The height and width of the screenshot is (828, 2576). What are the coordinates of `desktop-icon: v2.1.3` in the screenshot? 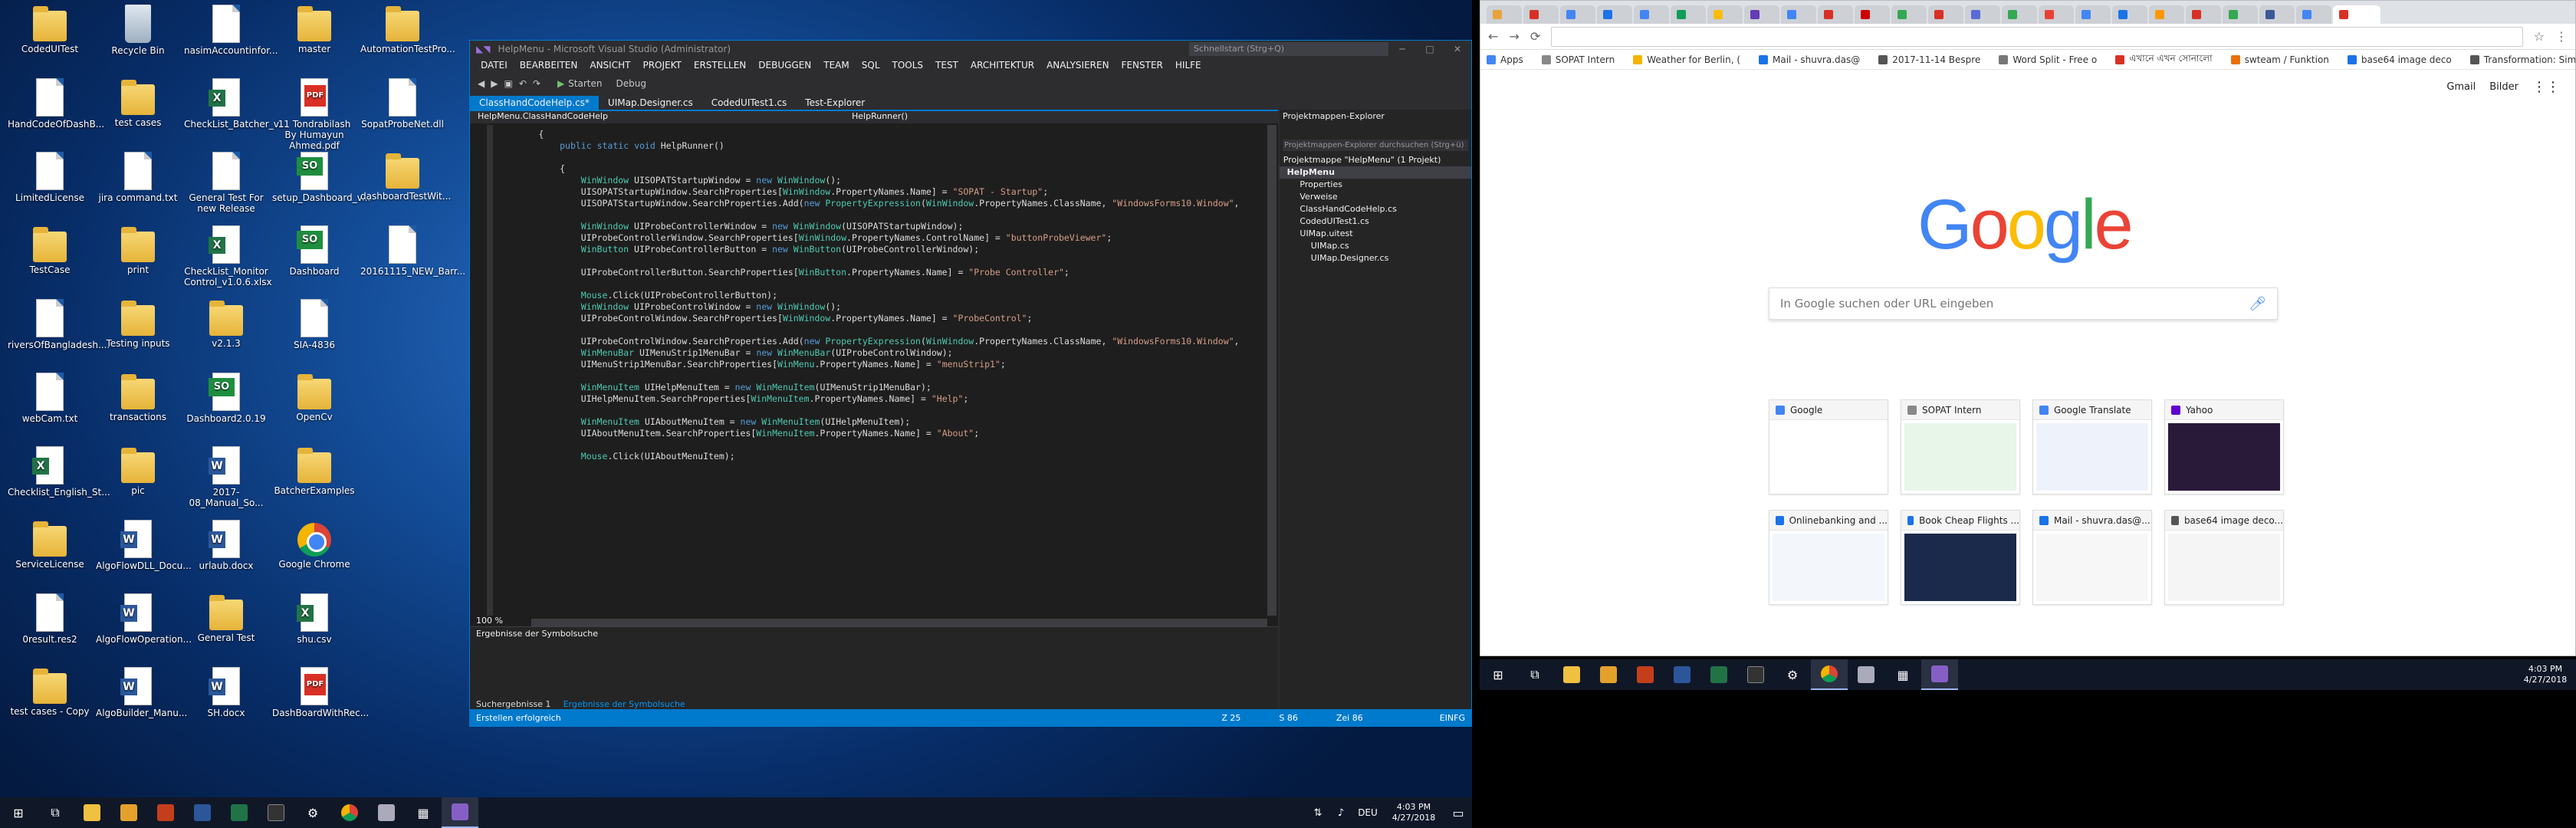 It's located at (226, 324).